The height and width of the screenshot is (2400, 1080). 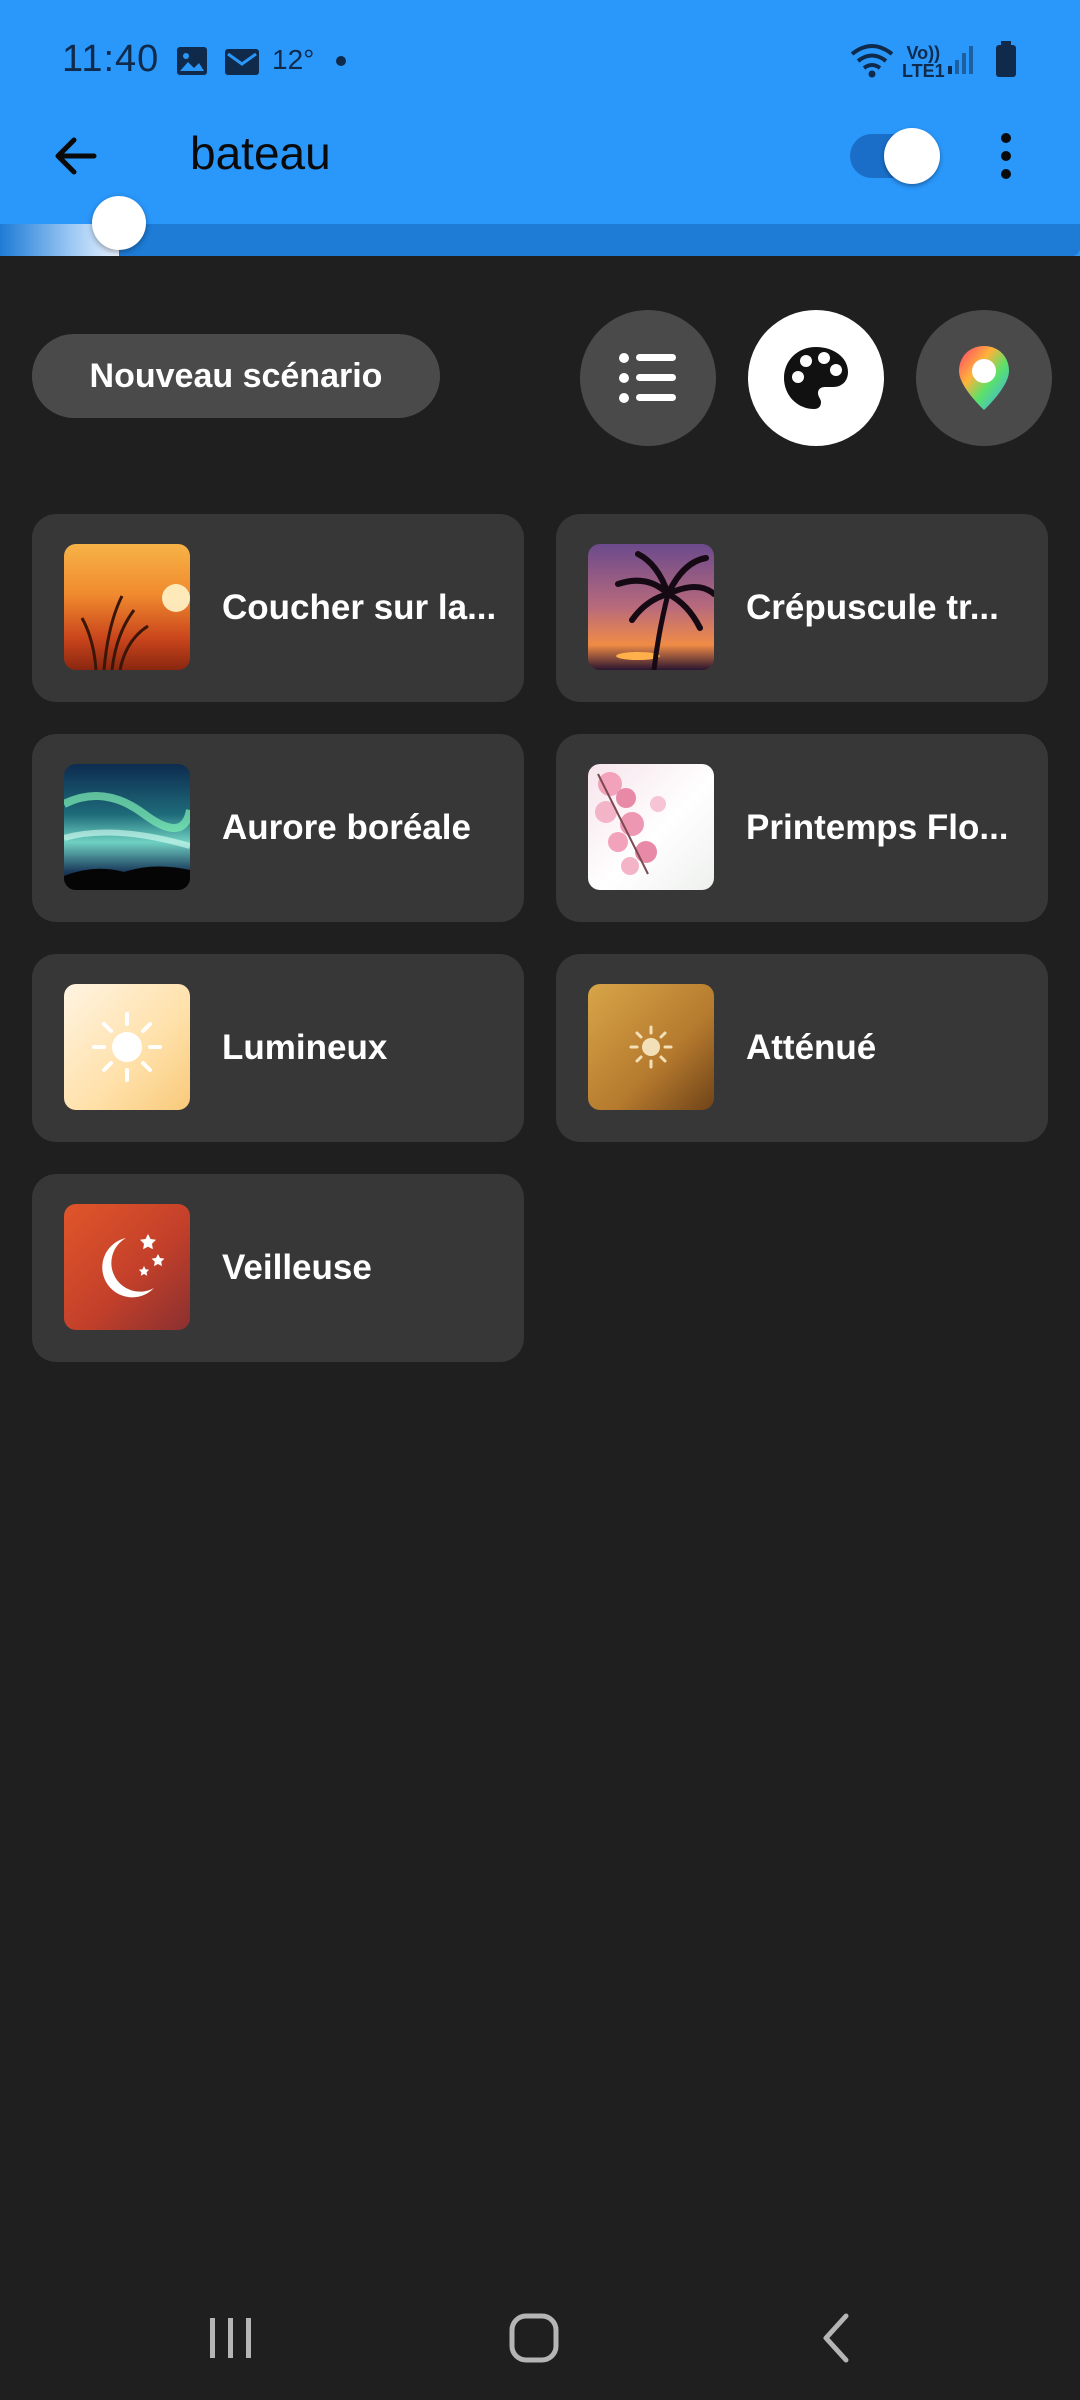 I want to click on scene-label: Veilleuse, so click(x=297, y=1267).